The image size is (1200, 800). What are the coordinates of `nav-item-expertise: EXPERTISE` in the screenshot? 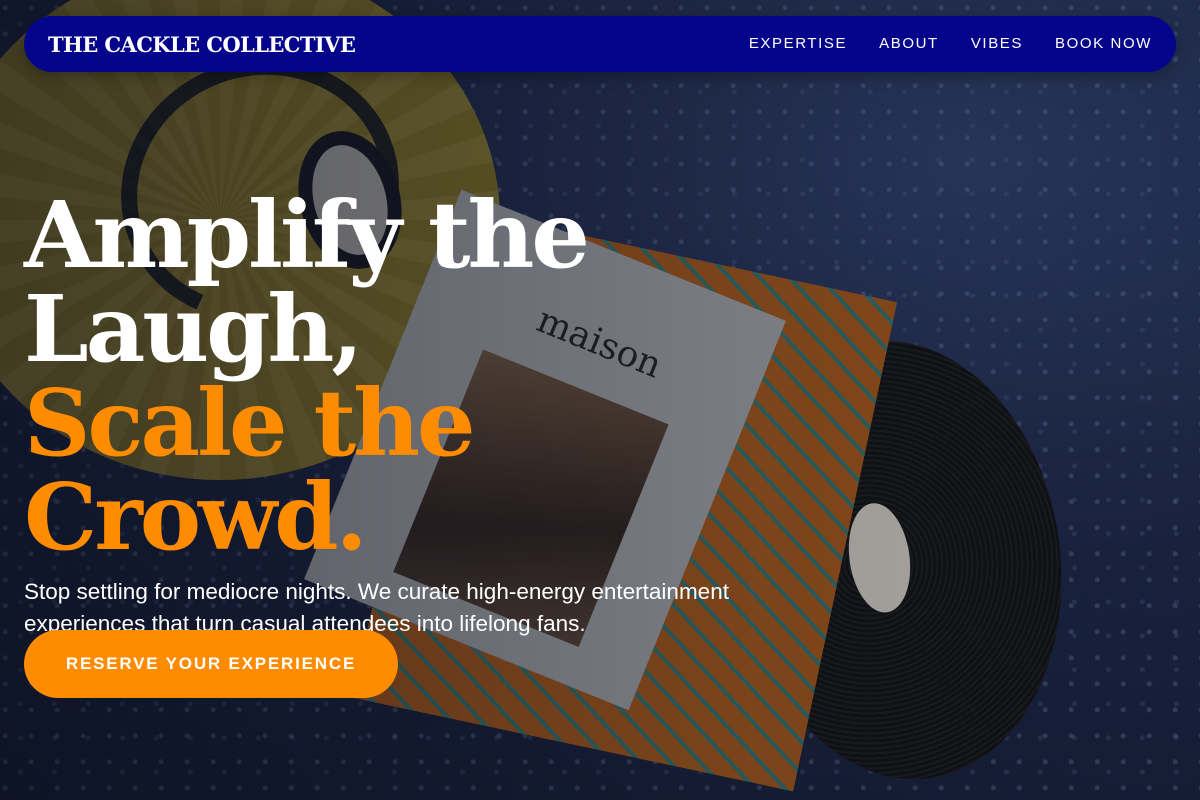 It's located at (798, 44).